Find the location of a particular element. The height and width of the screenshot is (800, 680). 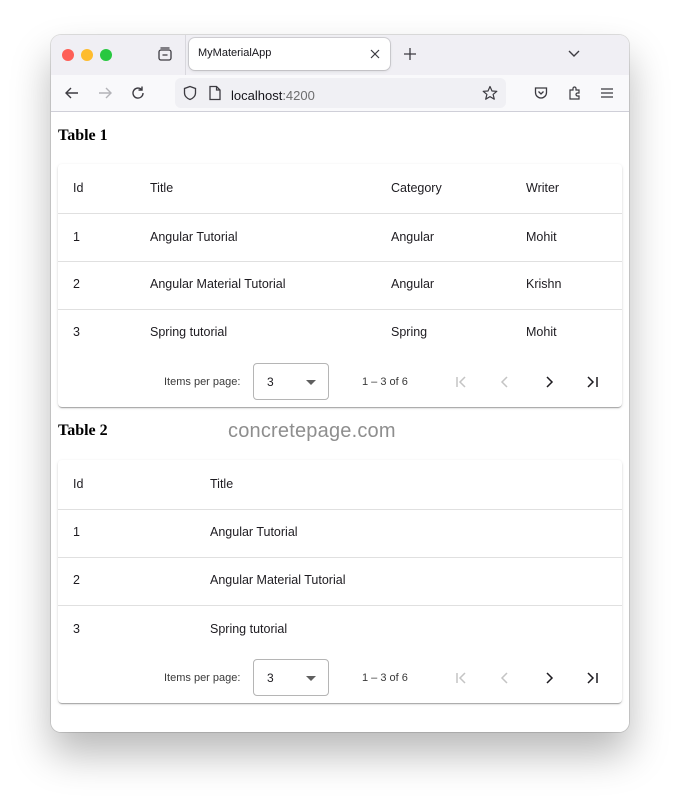

navigation-bar: localhost:4200 is located at coordinates (340, 93).